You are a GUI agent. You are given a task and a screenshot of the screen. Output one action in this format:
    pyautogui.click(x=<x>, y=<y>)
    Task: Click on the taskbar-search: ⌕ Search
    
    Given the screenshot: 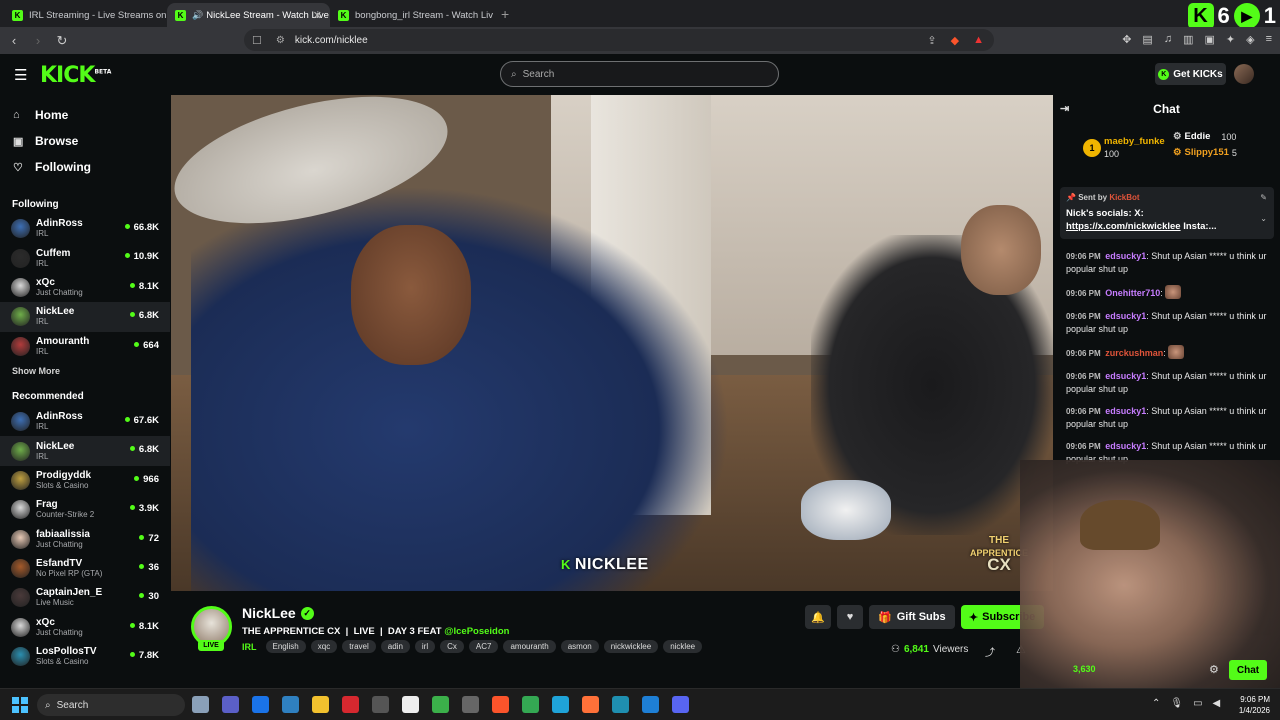 What is the action you would take?
    pyautogui.click(x=111, y=705)
    